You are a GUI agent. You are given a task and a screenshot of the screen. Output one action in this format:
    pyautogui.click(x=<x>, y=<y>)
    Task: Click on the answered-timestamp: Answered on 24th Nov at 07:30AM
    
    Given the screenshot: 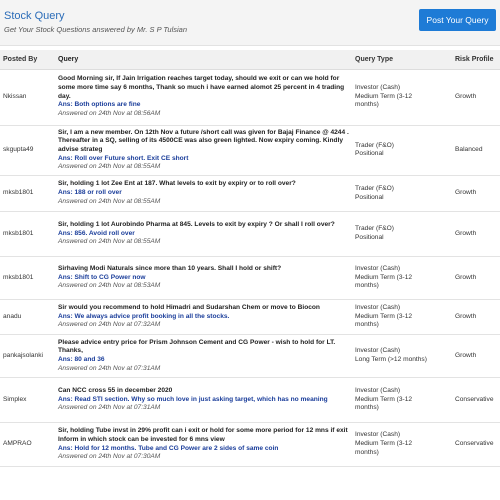 What is the action you would take?
    pyautogui.click(x=109, y=457)
    